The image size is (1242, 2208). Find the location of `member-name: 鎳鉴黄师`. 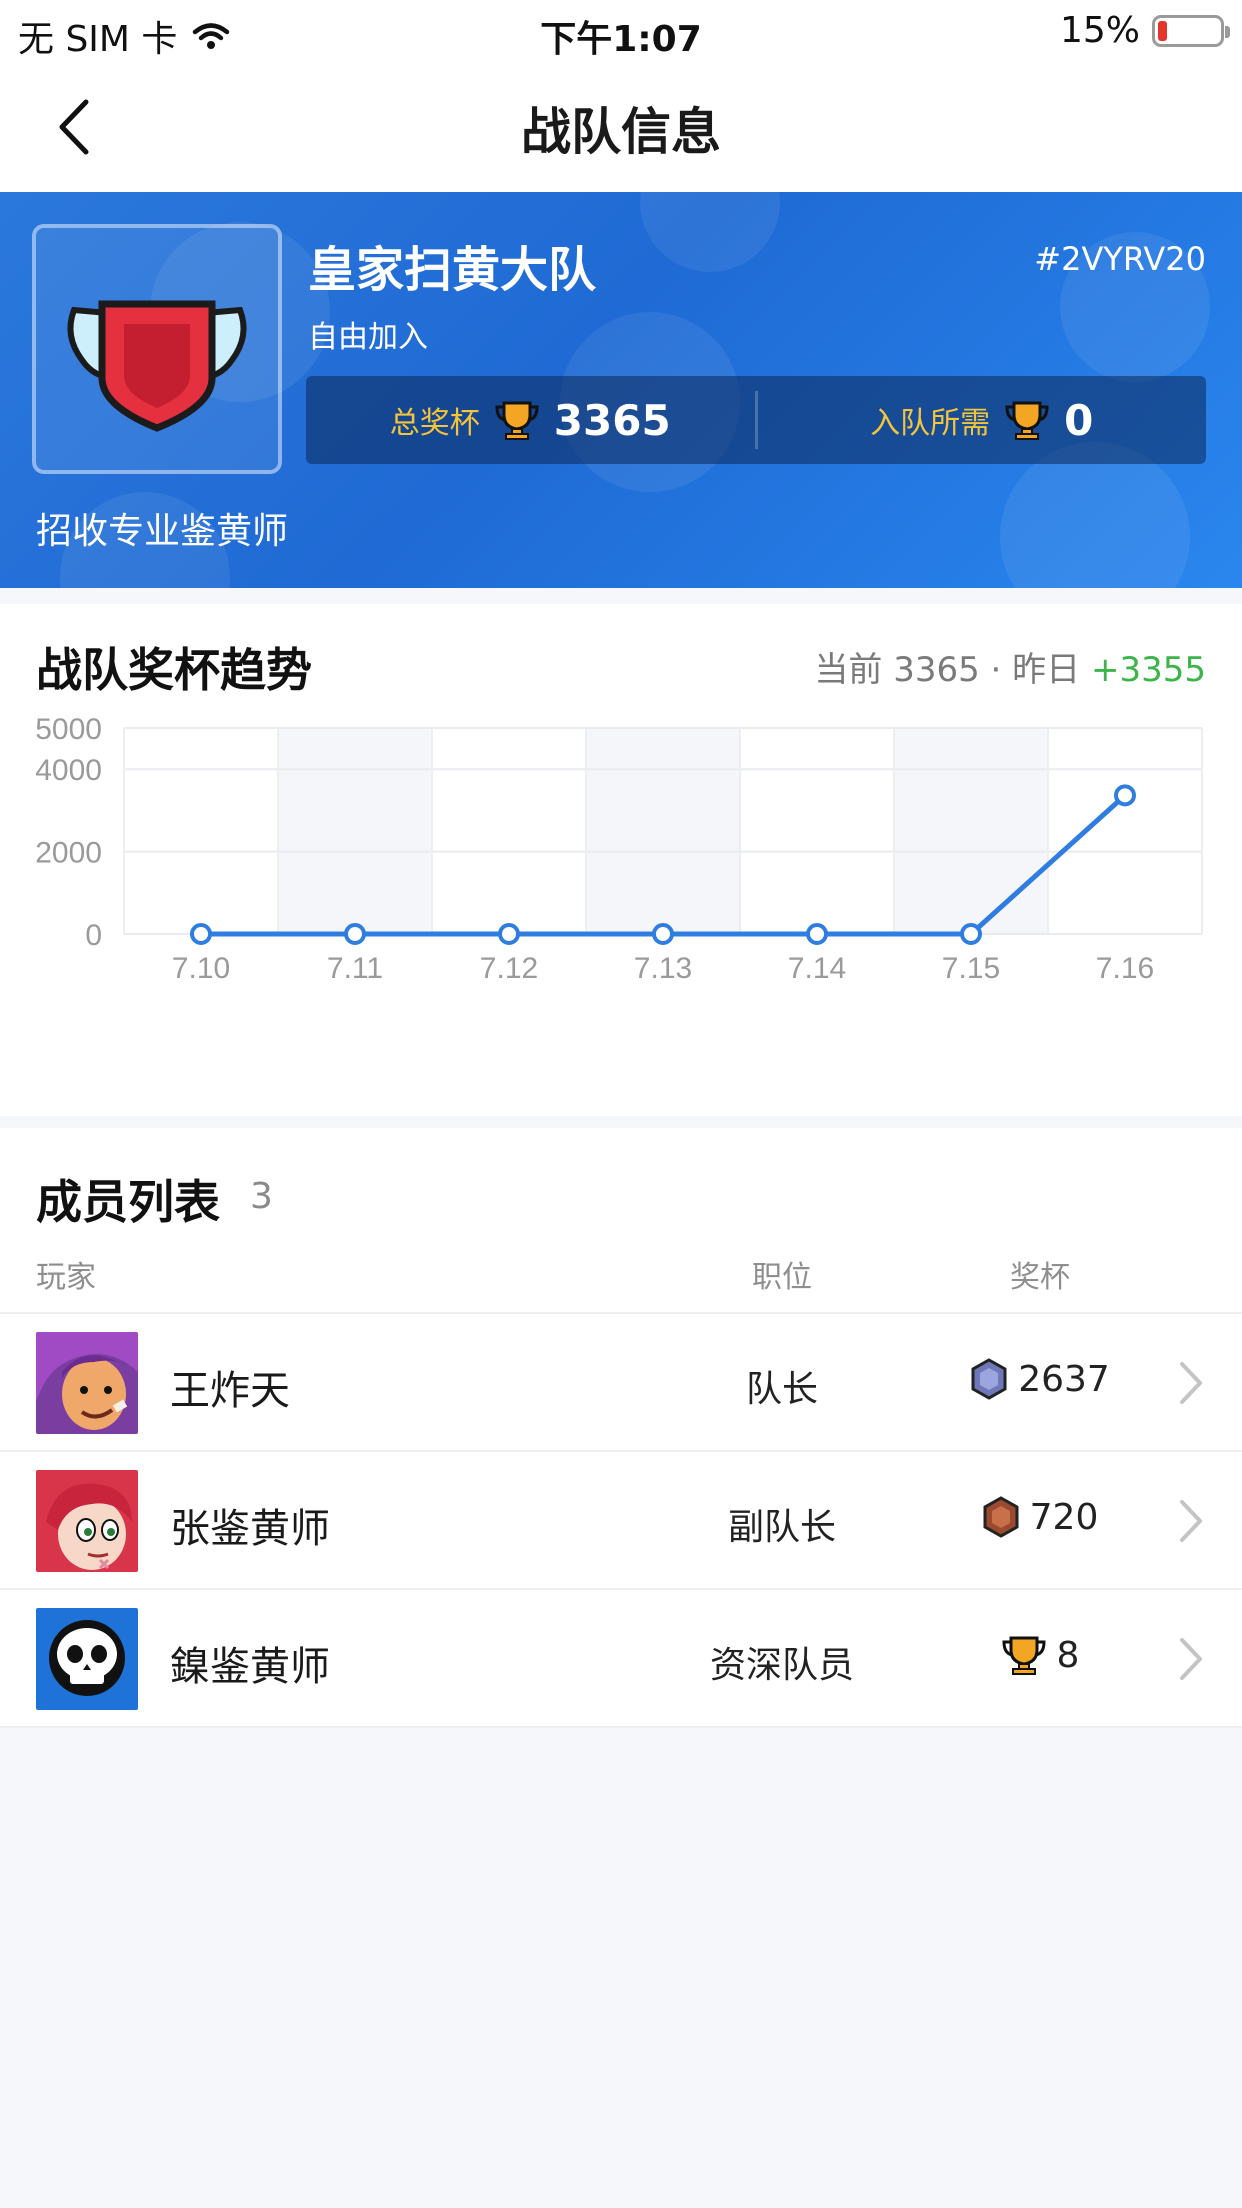

member-name: 鎳鉴黄师 is located at coordinates (250, 1667).